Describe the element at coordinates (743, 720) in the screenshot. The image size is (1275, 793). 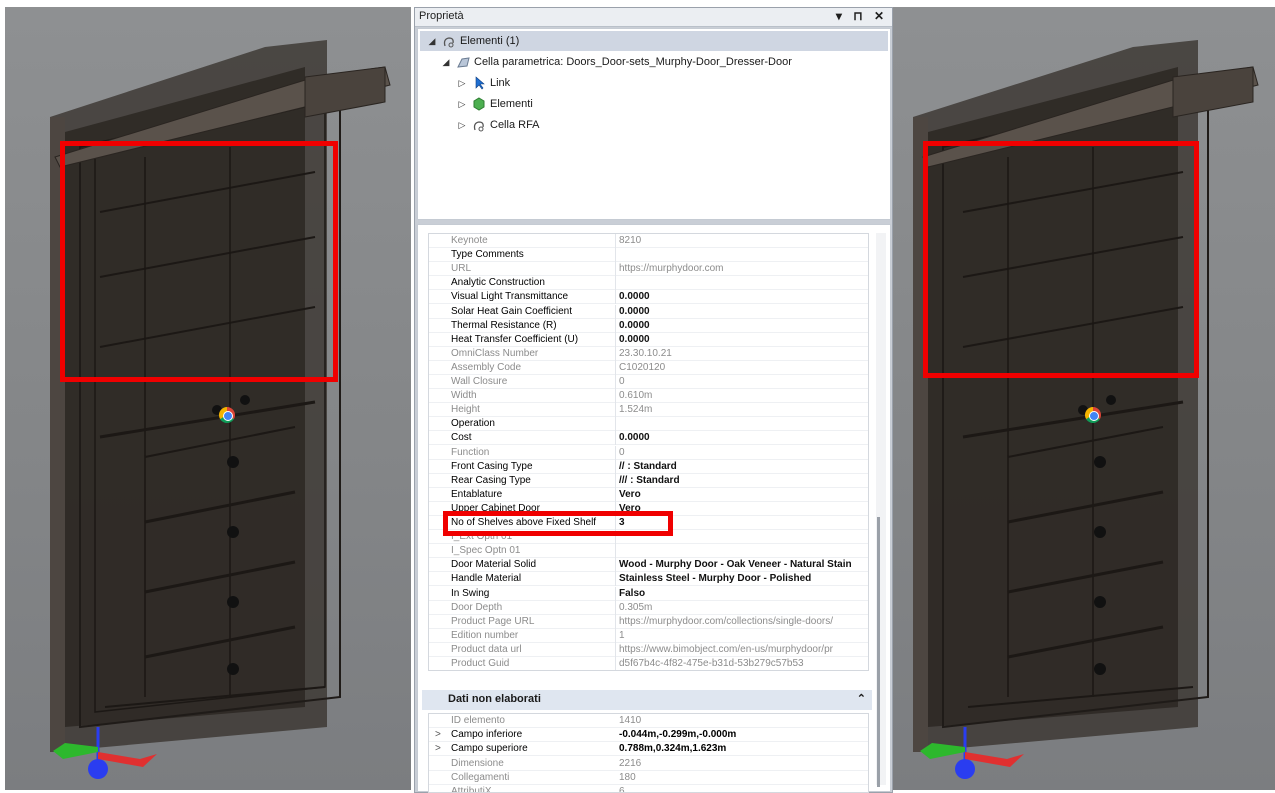
I see `raw-data-value: 1410` at that location.